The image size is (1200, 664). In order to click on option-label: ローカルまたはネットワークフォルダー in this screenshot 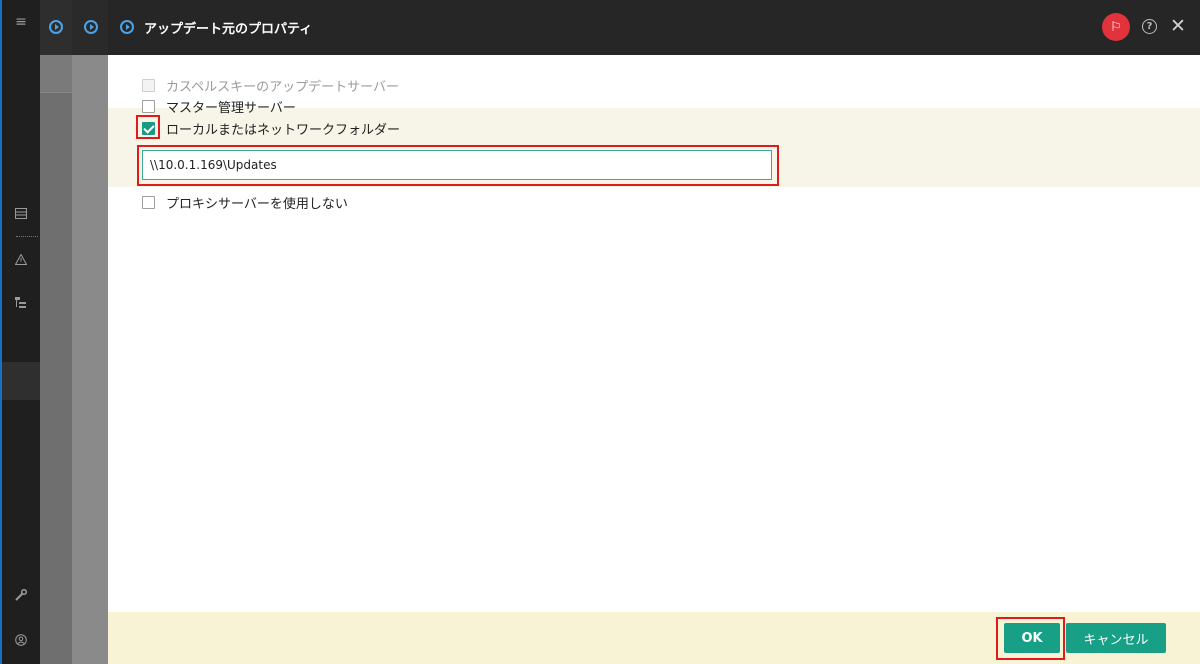, I will do `click(283, 130)`.